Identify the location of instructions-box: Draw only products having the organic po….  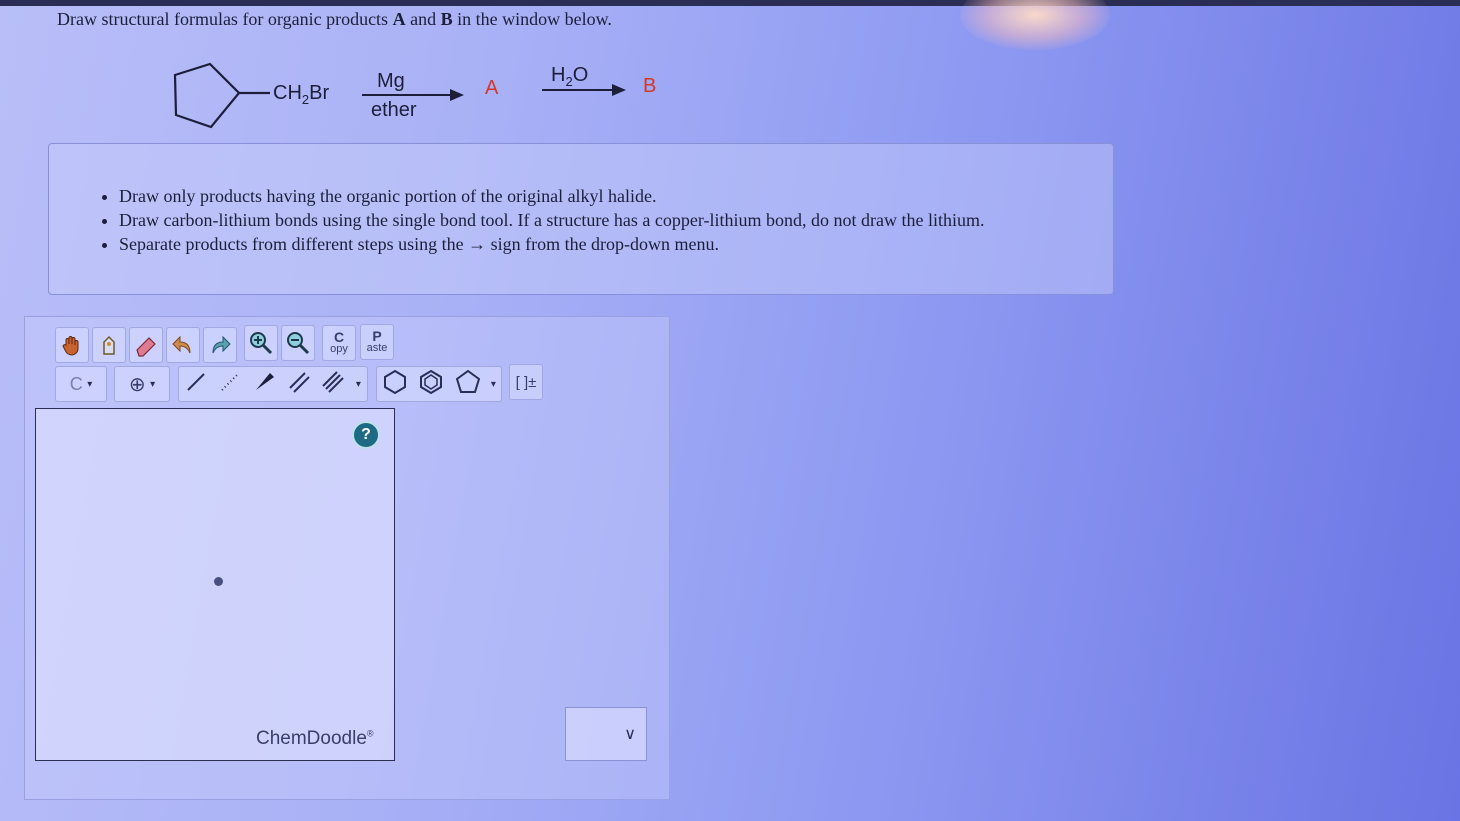
(581, 219).